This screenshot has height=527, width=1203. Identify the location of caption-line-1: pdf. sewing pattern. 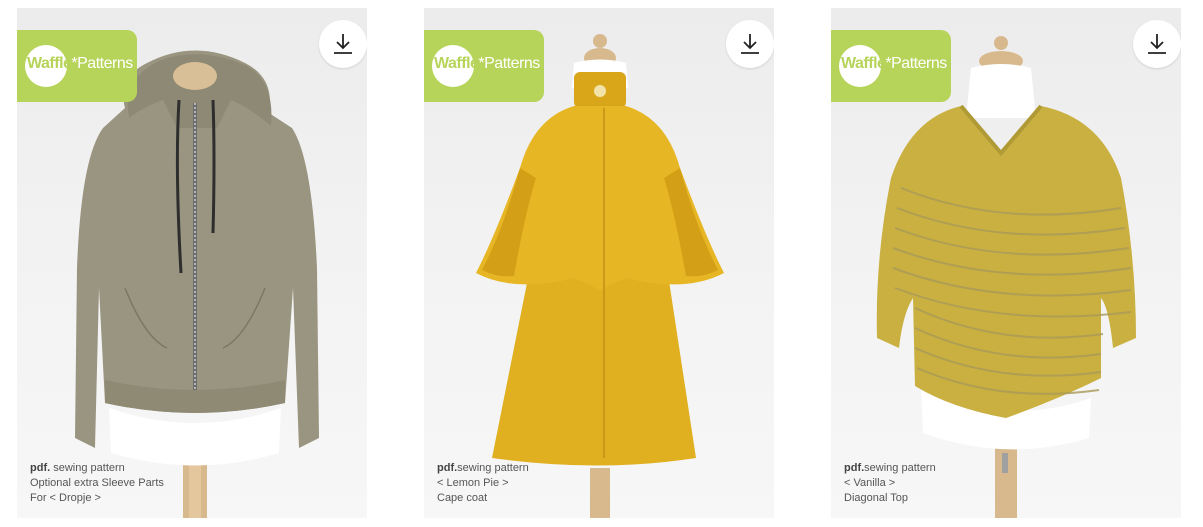
(97, 468).